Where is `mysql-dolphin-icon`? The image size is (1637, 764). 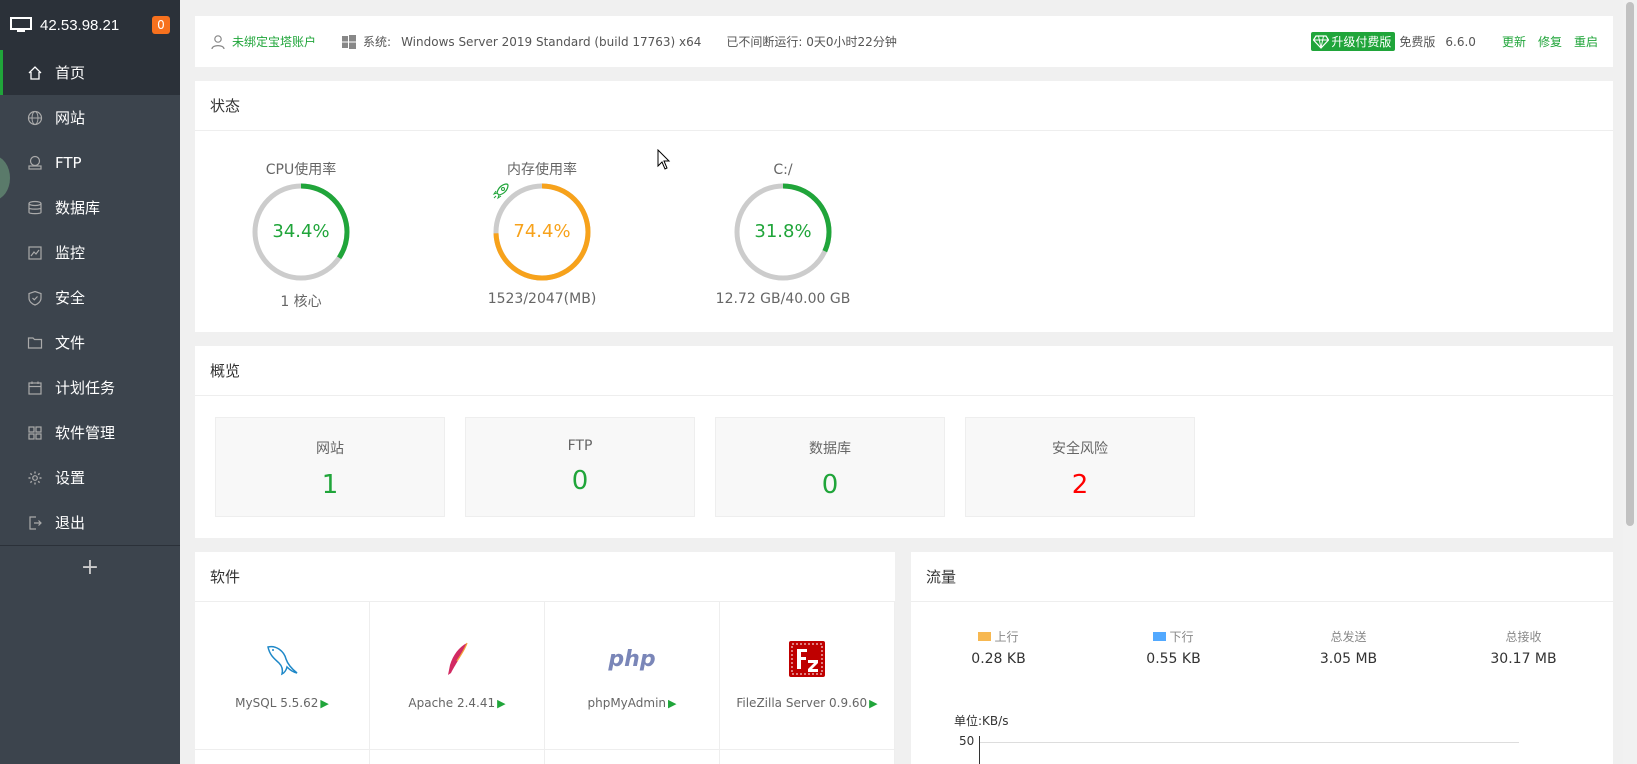 mysql-dolphin-icon is located at coordinates (282, 660).